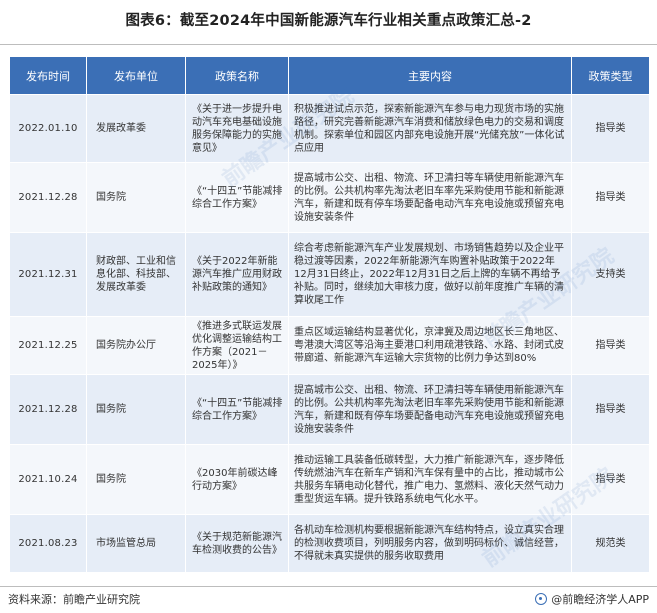  I want to click on cell-date: 2021.12.25, so click(48, 345).